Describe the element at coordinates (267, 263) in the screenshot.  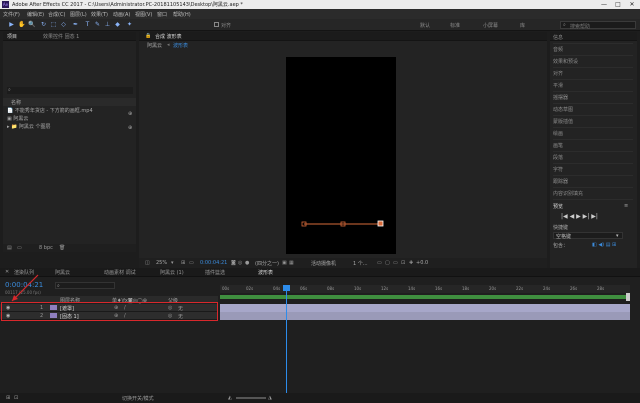
I see `resolution-dropdown: (四分之一)` at that location.